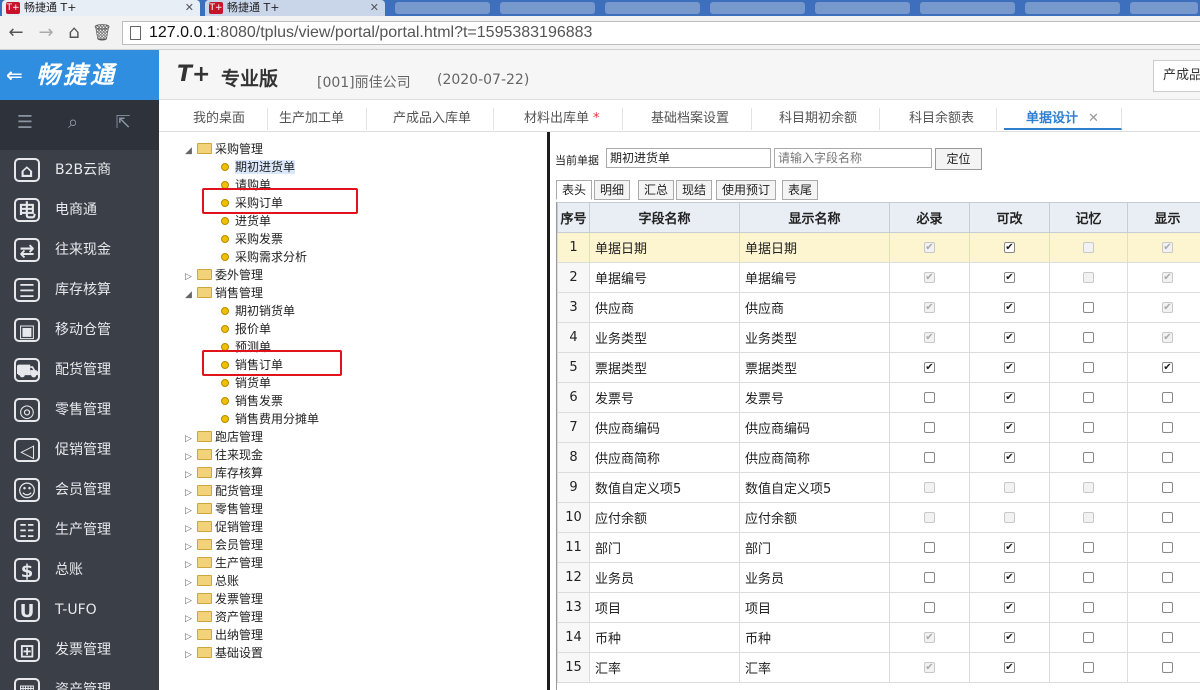 The height and width of the screenshot is (690, 1200). I want to click on sidebar-item-6: ⛟ 配货管理, so click(79, 370).